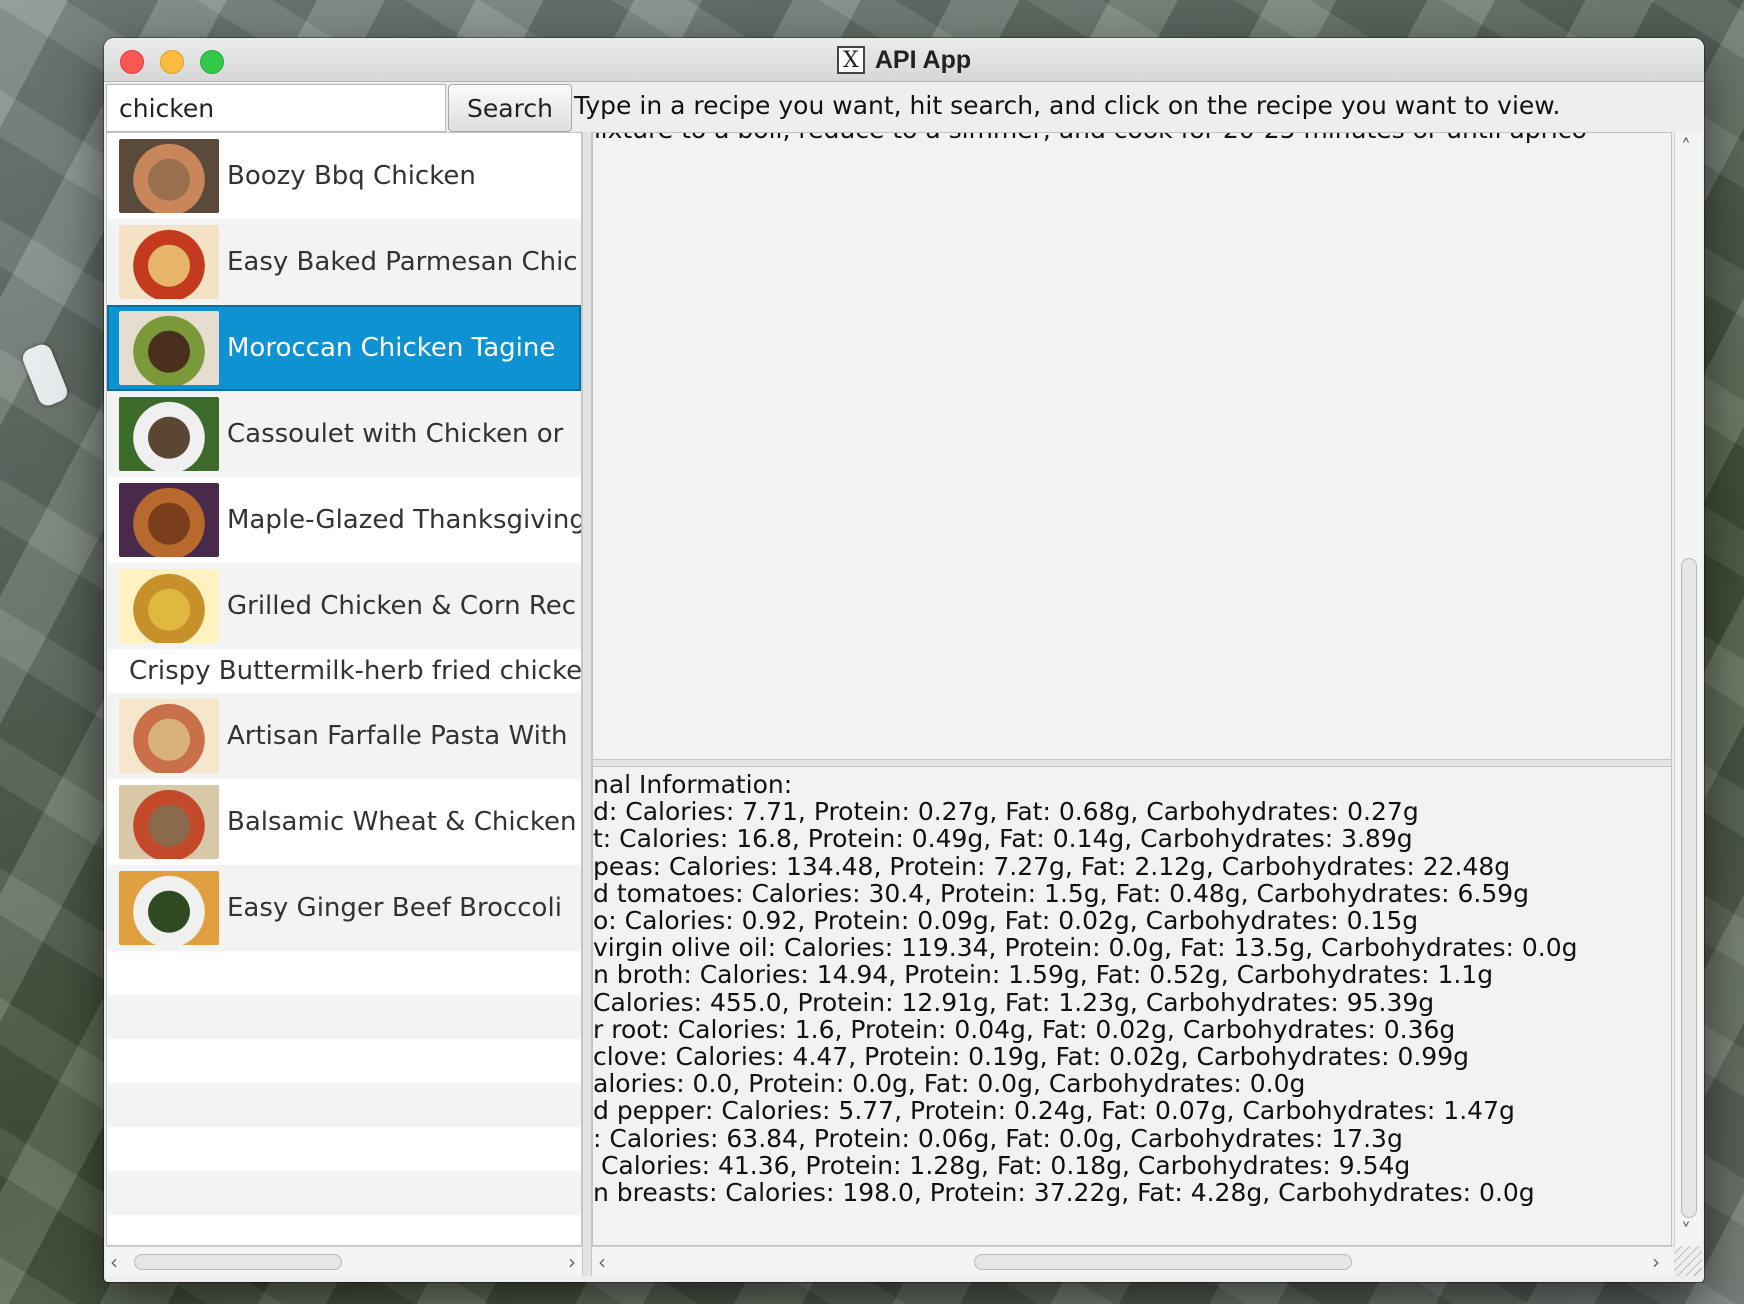 Image resolution: width=1744 pixels, height=1304 pixels. Describe the element at coordinates (402, 822) in the screenshot. I see `recipe-list-item-label: Balsamic Wheat & Chicken` at that location.